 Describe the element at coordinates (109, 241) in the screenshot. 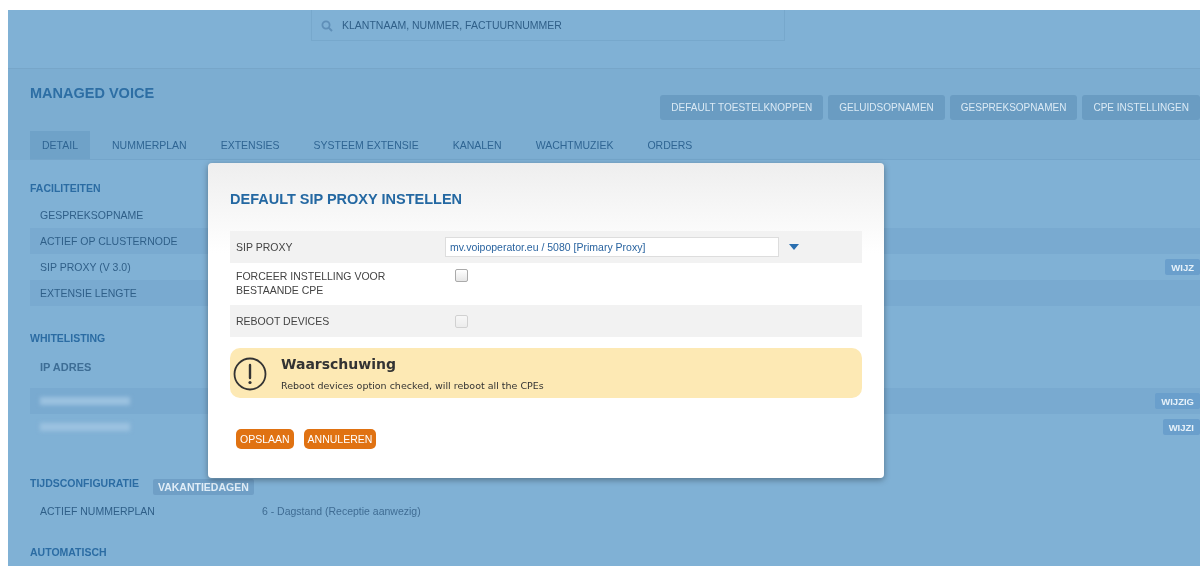

I see `row-label: ACTIEF OP CLUSTERNODE` at that location.